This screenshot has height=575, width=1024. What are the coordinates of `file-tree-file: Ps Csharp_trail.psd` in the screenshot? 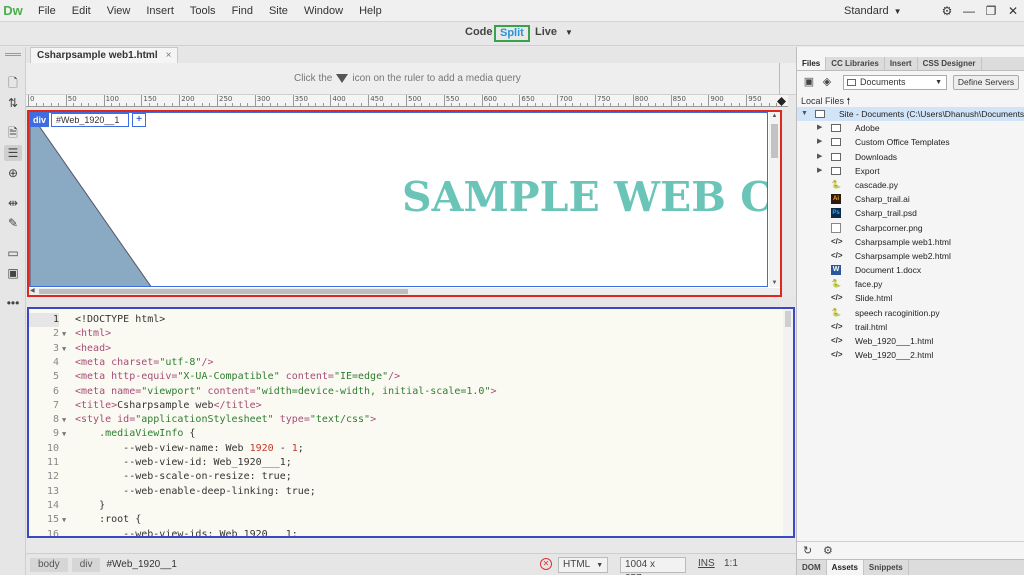 It's located at (910, 213).